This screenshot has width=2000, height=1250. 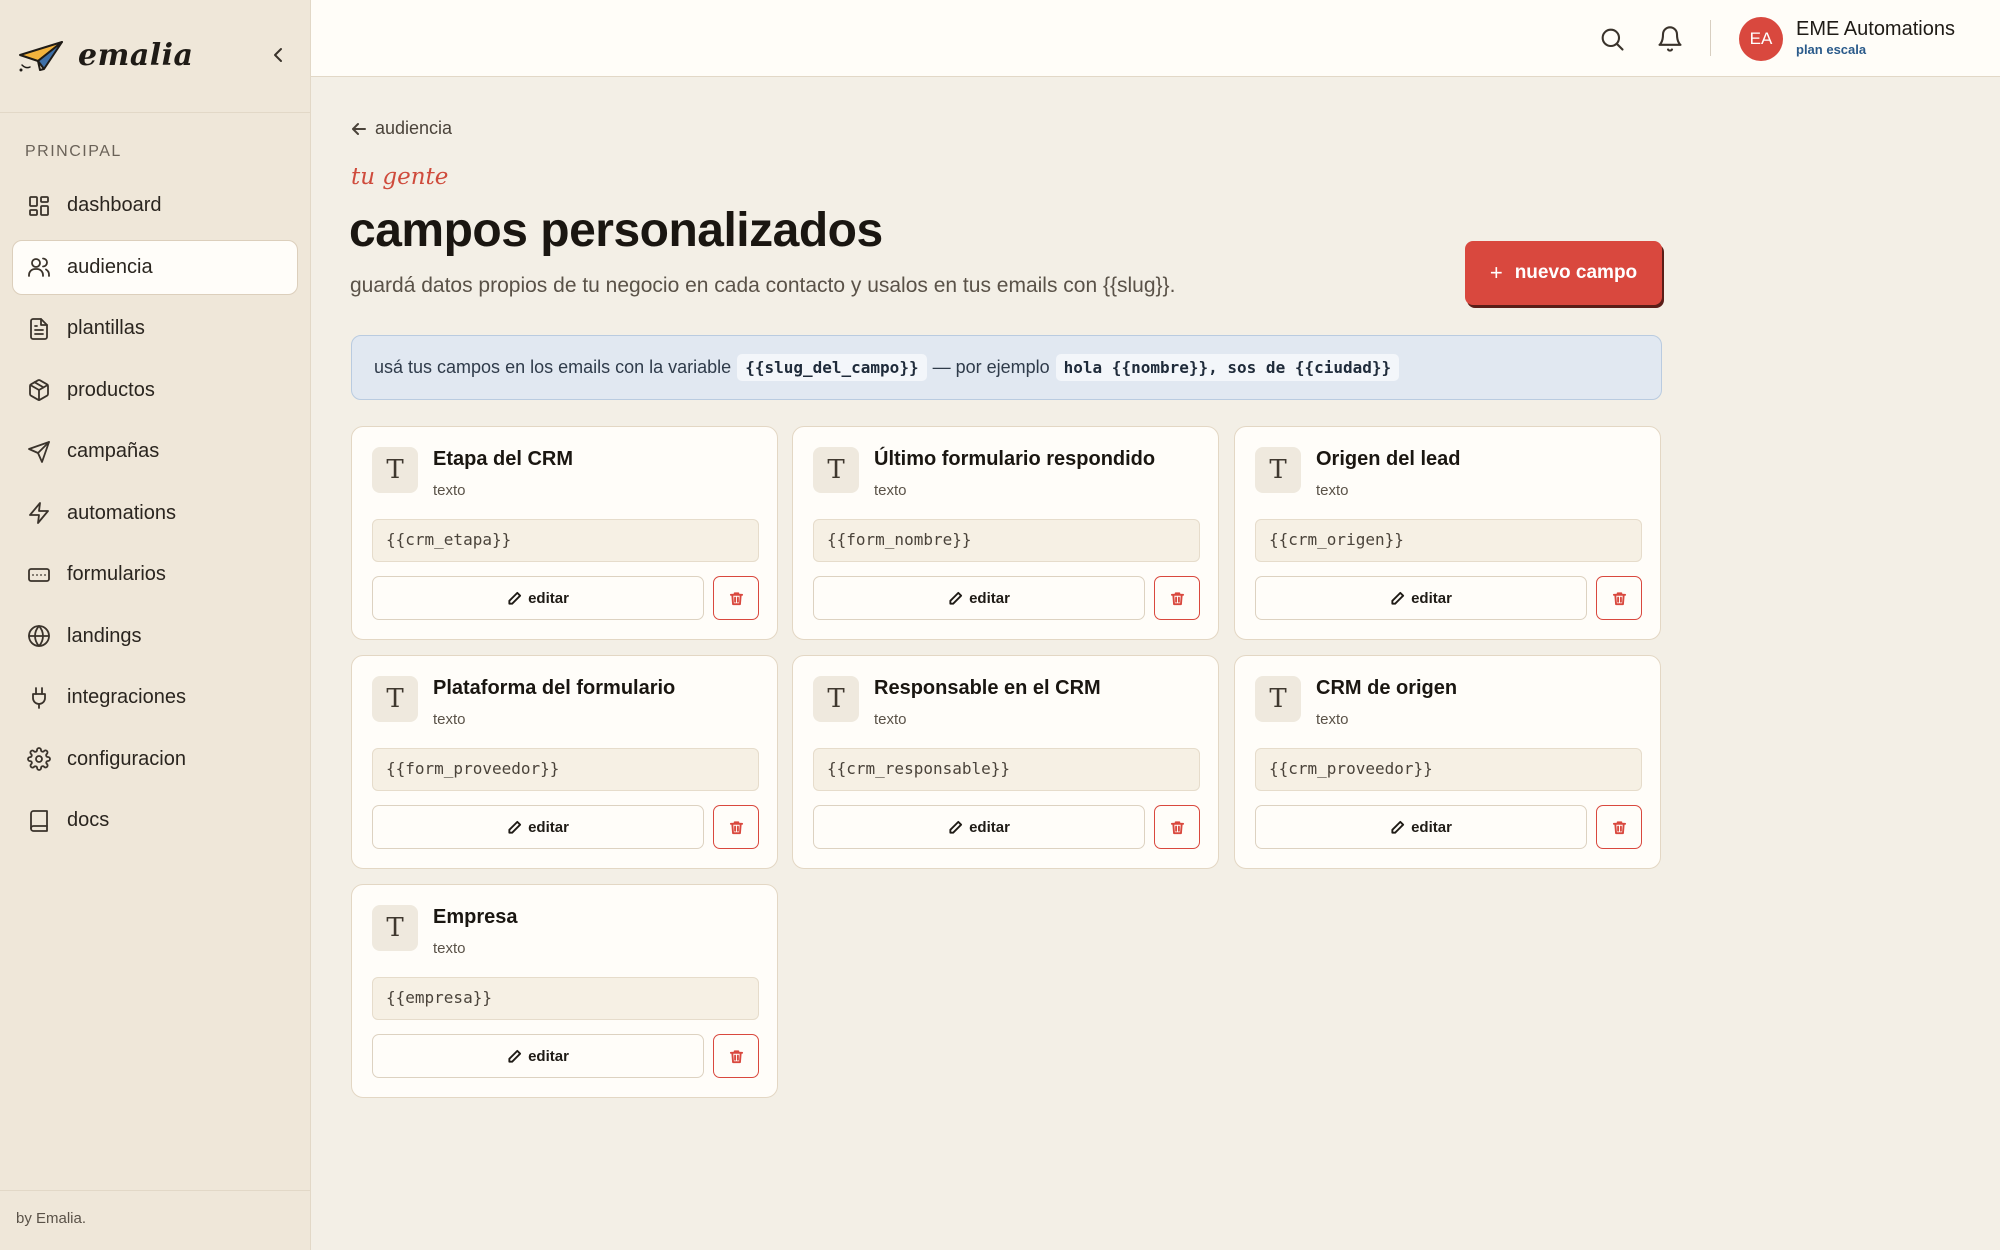 What do you see at coordinates (136, 55) in the screenshot?
I see `logo-text: emalia` at bounding box center [136, 55].